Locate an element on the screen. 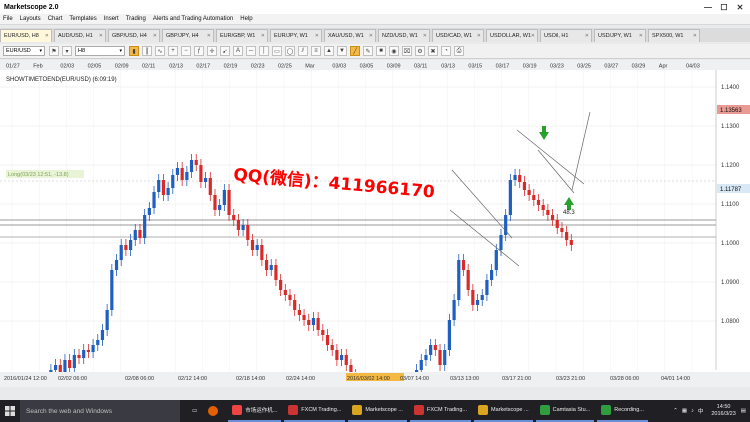 The width and height of the screenshot is (750, 422). tab-xauusd-w1: XAU/USD, W1 ✕ is located at coordinates (350, 35).